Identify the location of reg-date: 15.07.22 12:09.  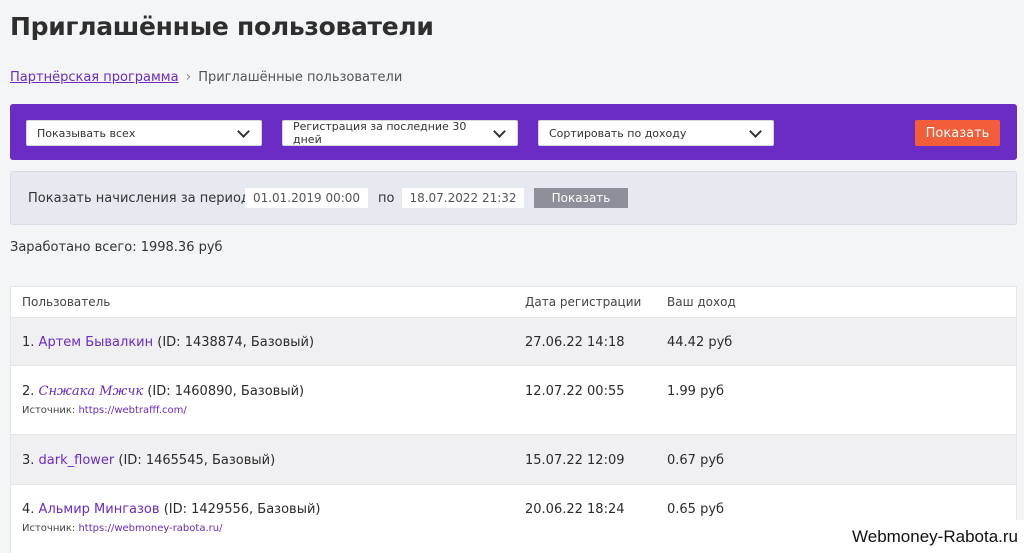
(575, 460).